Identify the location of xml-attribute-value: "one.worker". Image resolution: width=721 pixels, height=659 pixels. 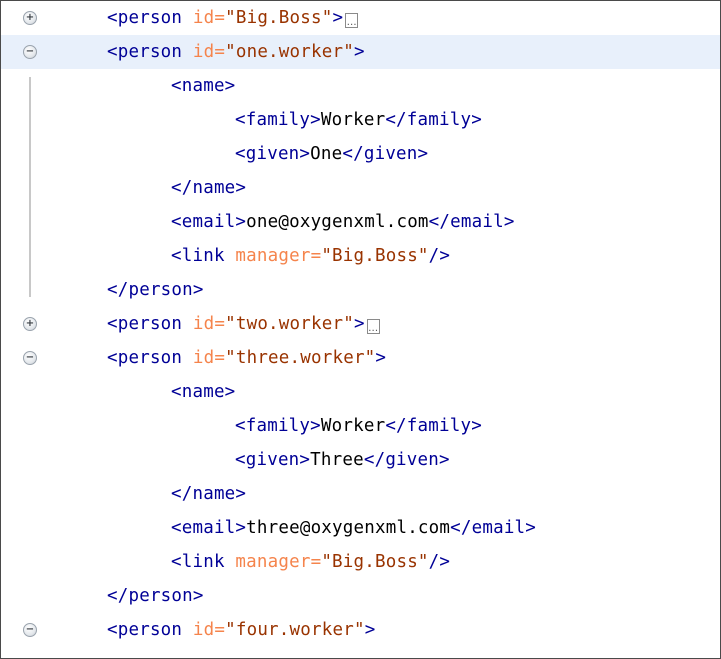
(289, 52).